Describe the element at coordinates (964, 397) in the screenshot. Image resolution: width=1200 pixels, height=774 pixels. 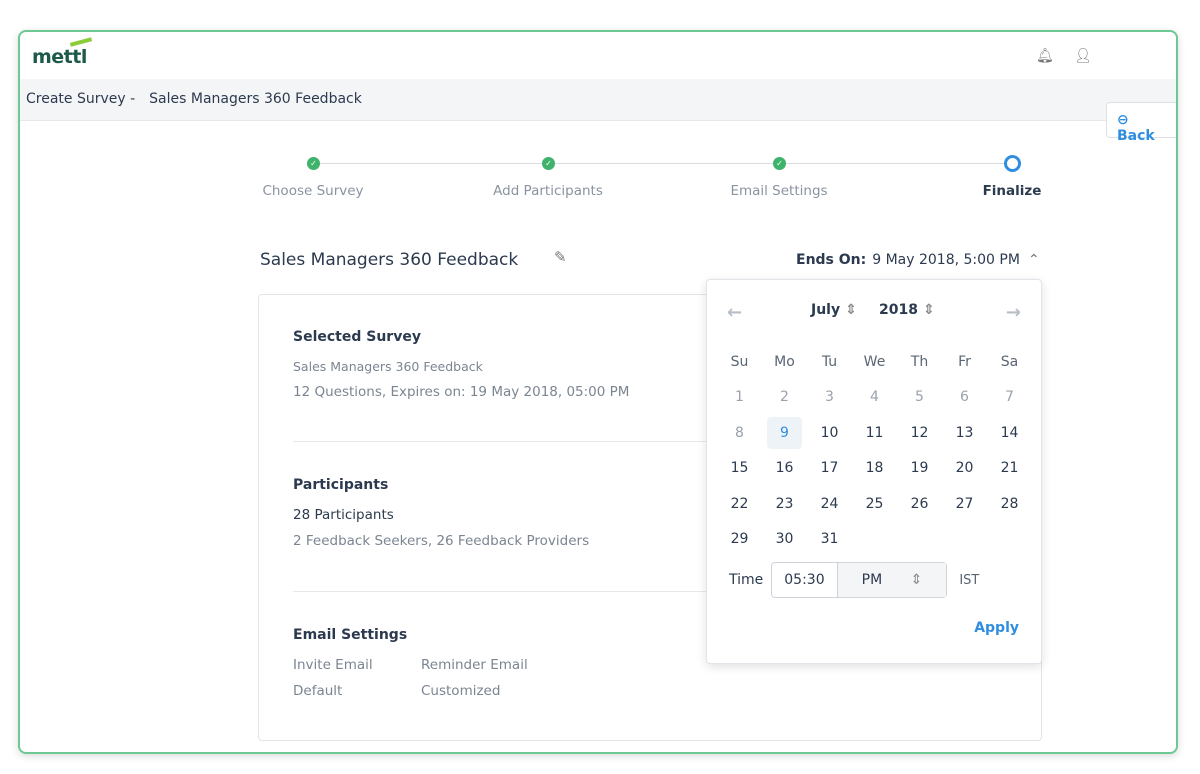
I see `calendar-day: 6` at that location.